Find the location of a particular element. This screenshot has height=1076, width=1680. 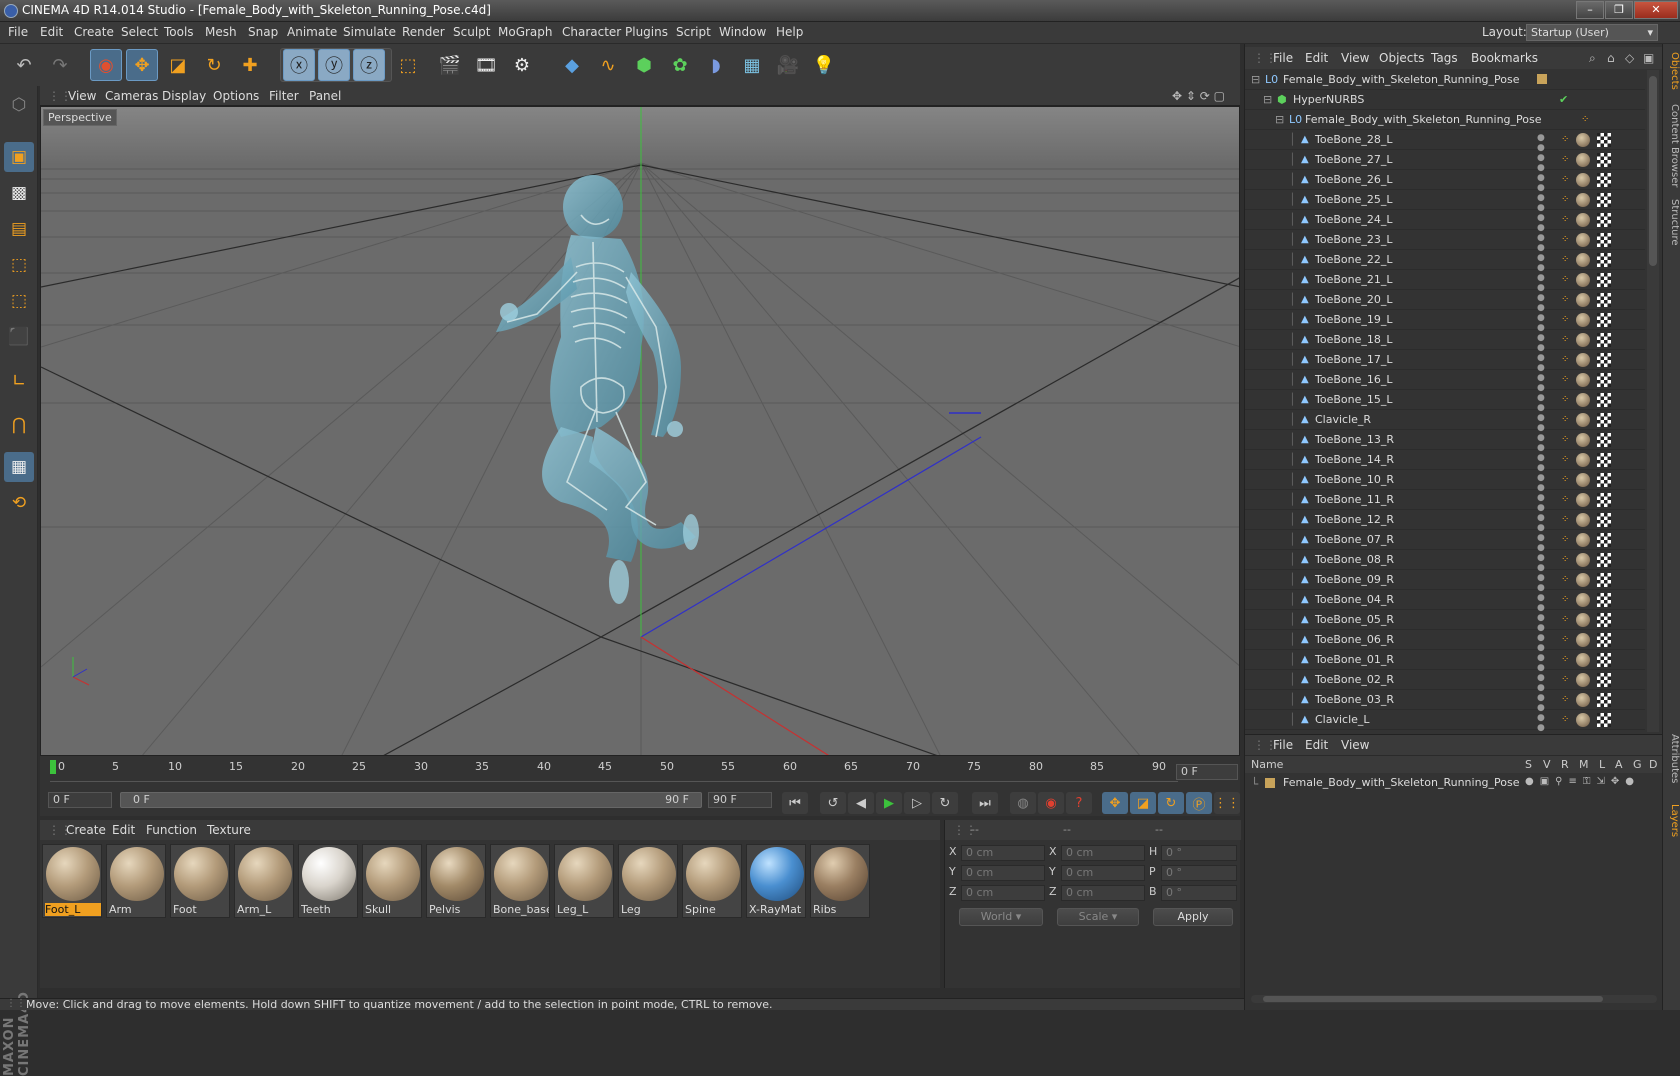

rotation-b-field: 0 ° is located at coordinates (1199, 893).